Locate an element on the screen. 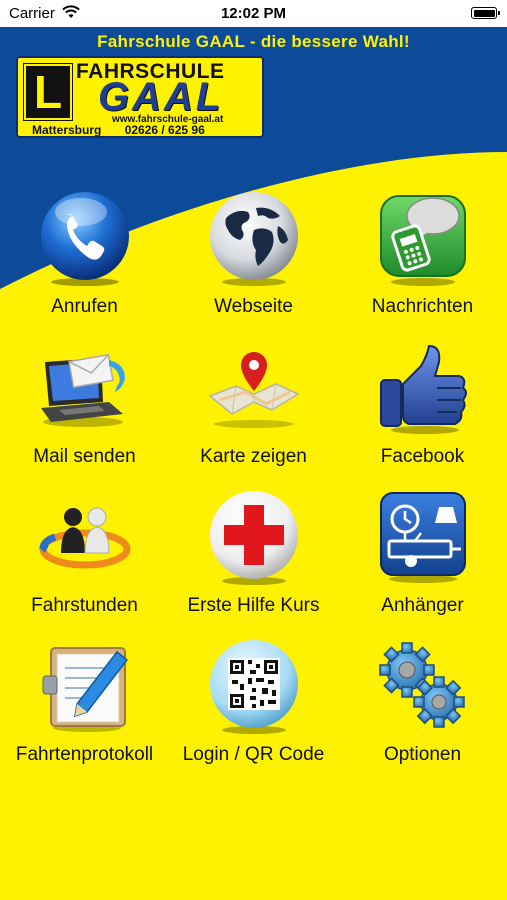 The image size is (507, 900). login-qr-code-button: Login / QR Code is located at coordinates (253, 710).